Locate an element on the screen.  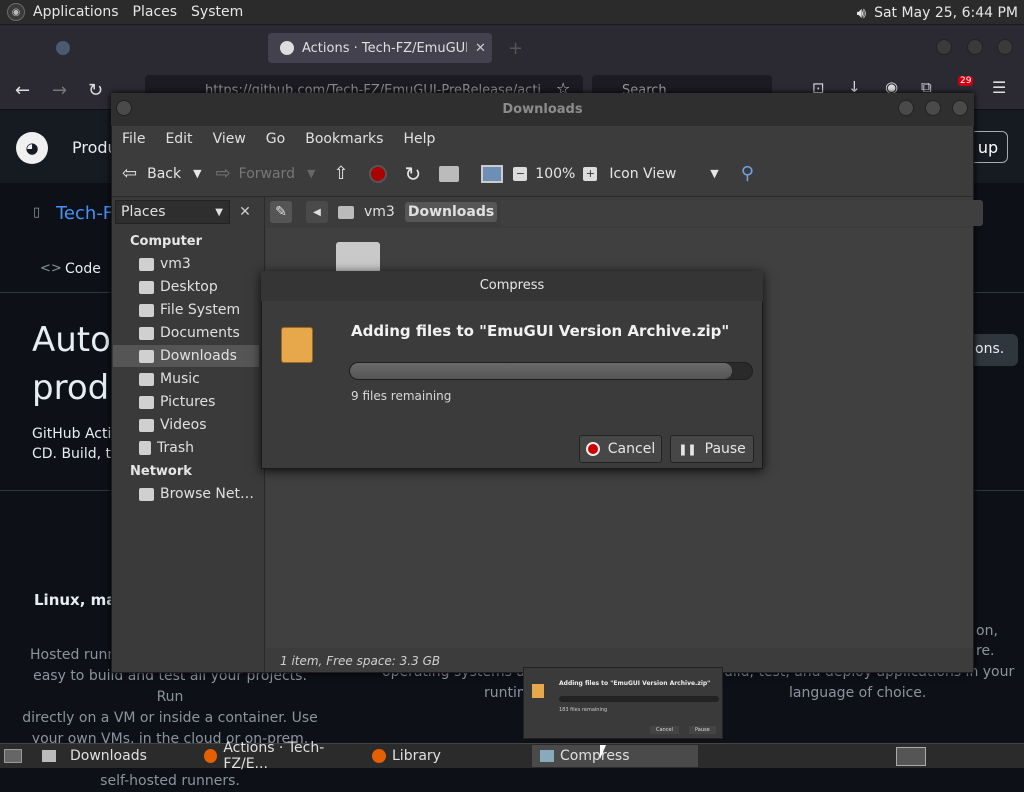
path-crumb-downloads: Downloads is located at coordinates (451, 212).